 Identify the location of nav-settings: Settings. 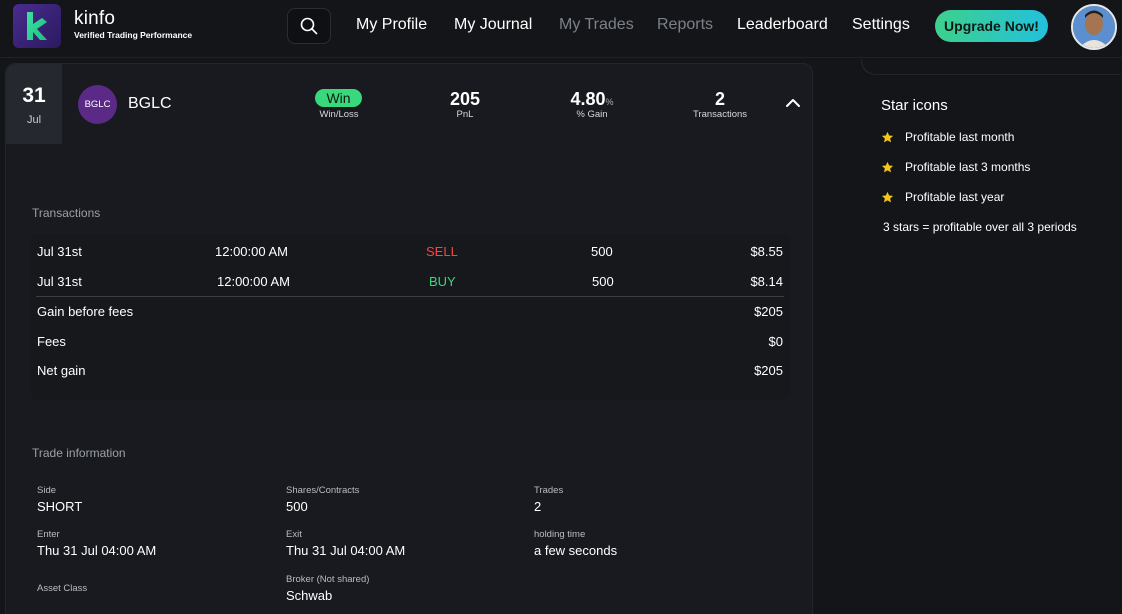
(881, 25).